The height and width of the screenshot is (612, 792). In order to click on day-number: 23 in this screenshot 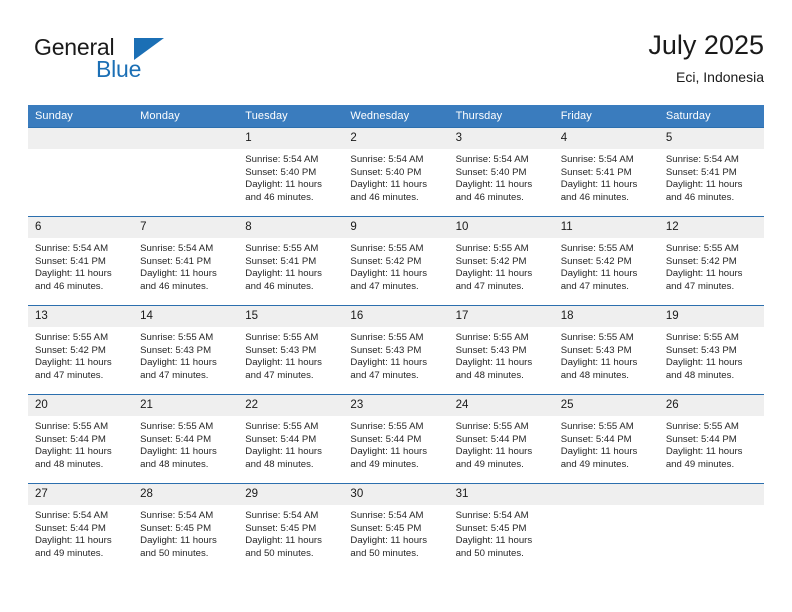, I will do `click(396, 405)`.